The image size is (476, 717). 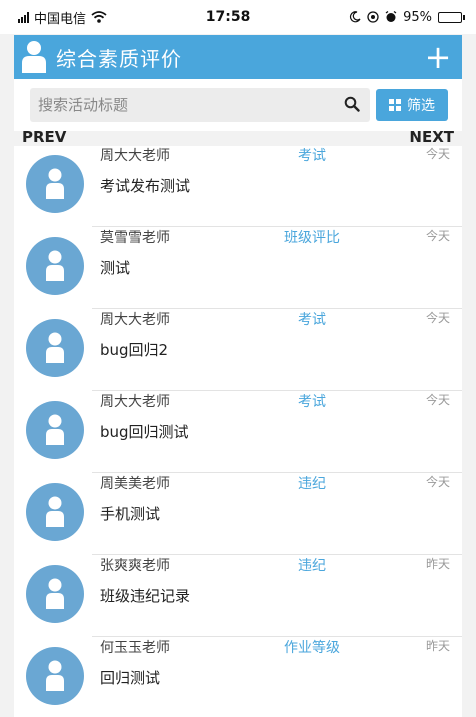 I want to click on status-left: 中国电信, so click(x=62, y=17).